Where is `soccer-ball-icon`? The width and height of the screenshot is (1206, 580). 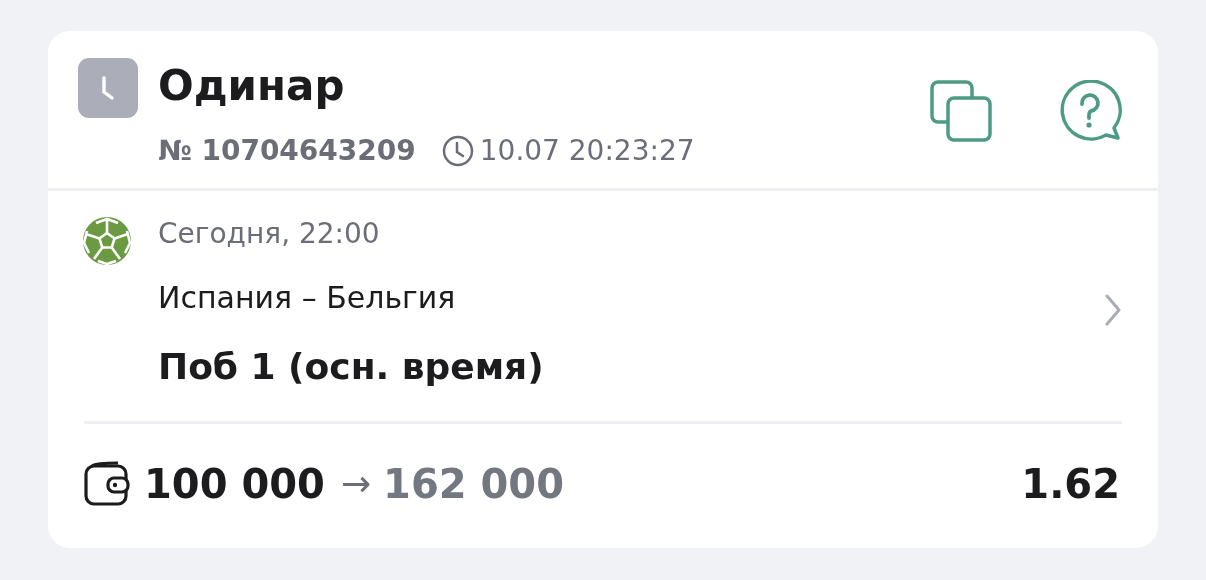
soccer-ball-icon is located at coordinates (107, 241).